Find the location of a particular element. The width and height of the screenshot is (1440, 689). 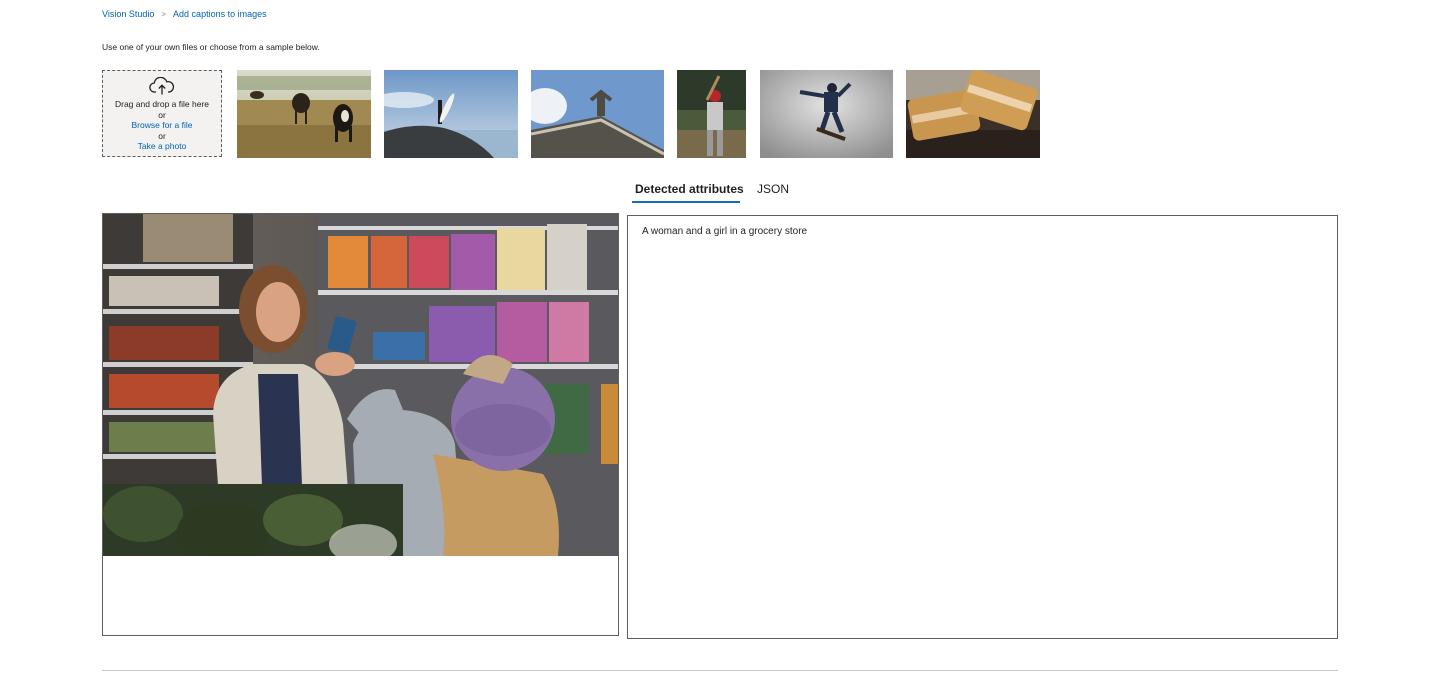

breadcrumb-add-captions: Add captions to images is located at coordinates (220, 14).